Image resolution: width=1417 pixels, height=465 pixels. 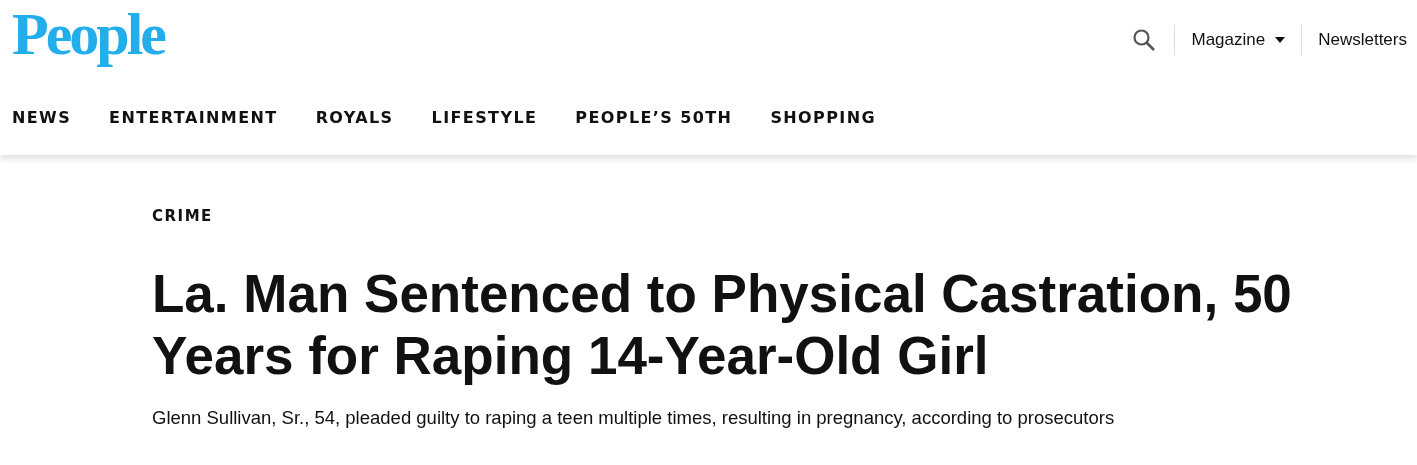 What do you see at coordinates (1238, 40) in the screenshot?
I see `header-link: Magazine` at bounding box center [1238, 40].